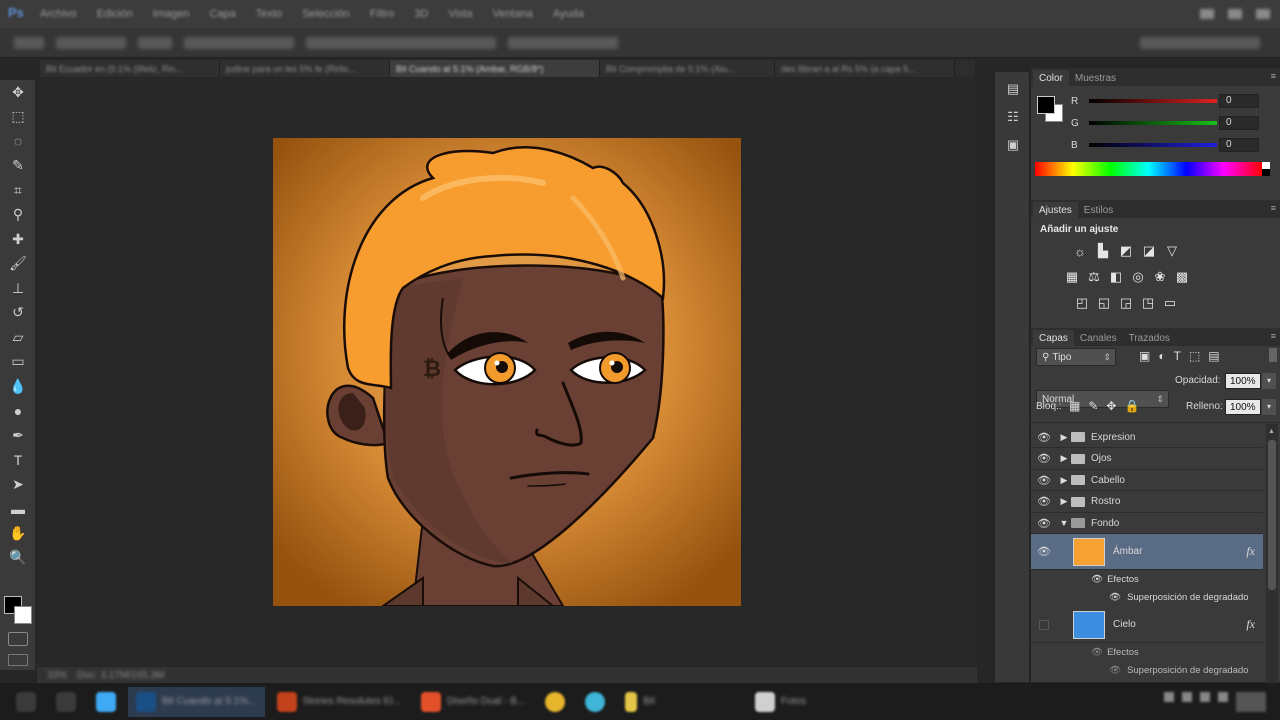 This screenshot has height=720, width=1280. What do you see at coordinates (18, 337) in the screenshot?
I see `eraser-tool-icon: ▱` at bounding box center [18, 337].